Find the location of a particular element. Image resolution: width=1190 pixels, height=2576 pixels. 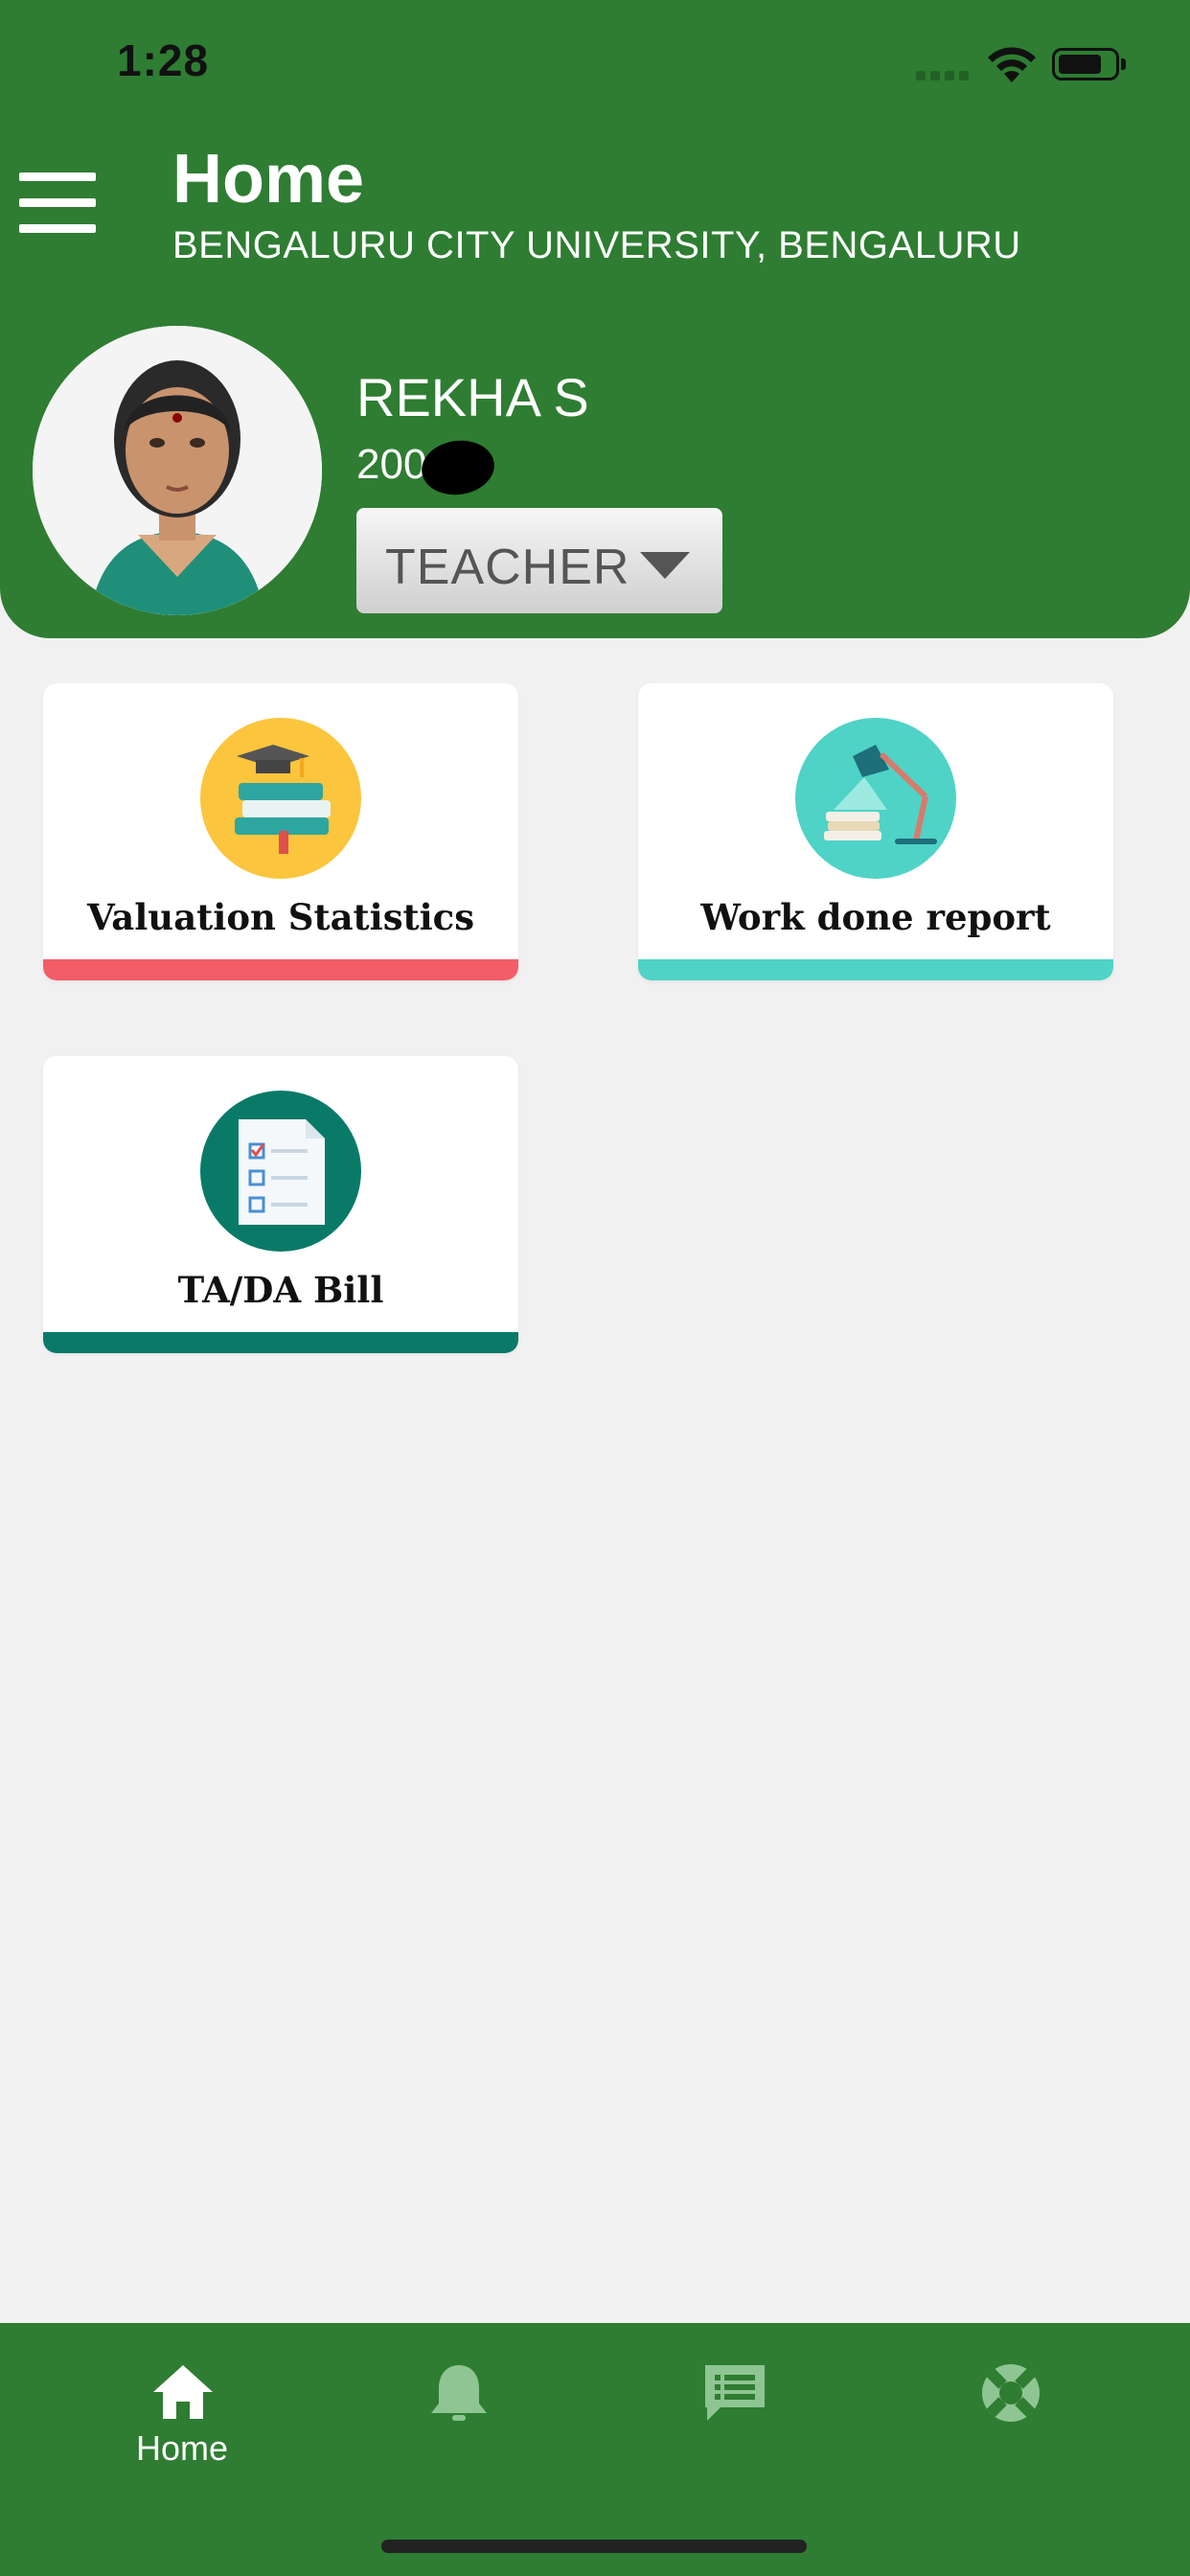

checklist-document-icon is located at coordinates (280, 1171).